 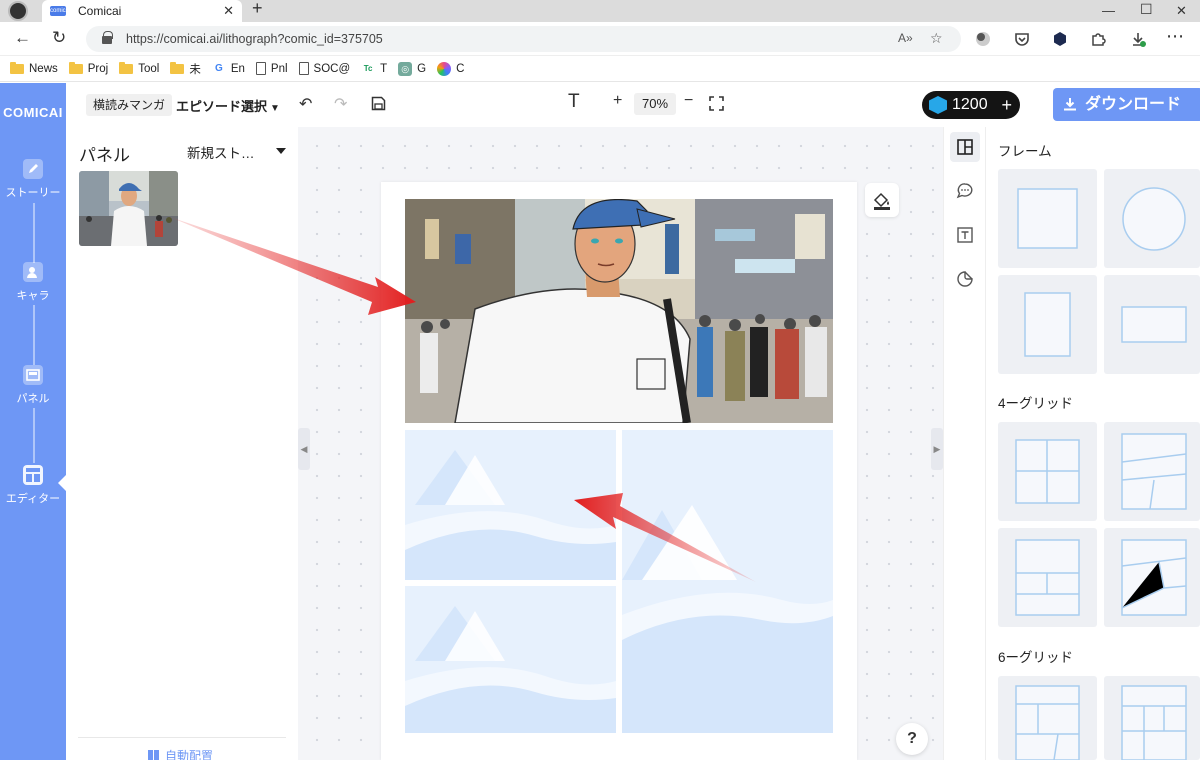 I want to click on frame-circle-tile, so click(x=1152, y=218).